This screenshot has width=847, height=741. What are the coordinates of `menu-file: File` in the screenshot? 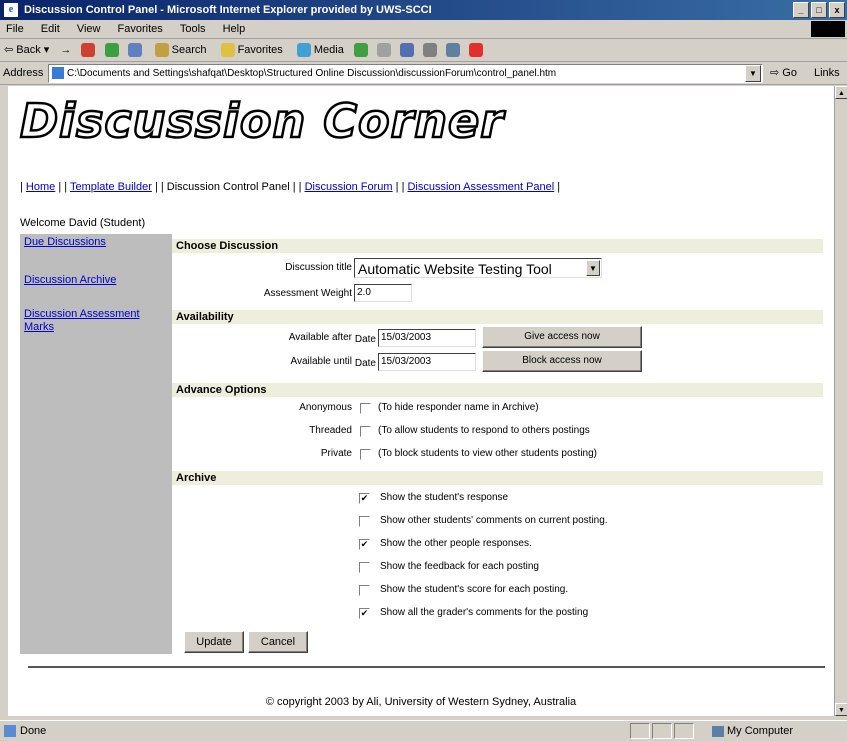 It's located at (15, 29).